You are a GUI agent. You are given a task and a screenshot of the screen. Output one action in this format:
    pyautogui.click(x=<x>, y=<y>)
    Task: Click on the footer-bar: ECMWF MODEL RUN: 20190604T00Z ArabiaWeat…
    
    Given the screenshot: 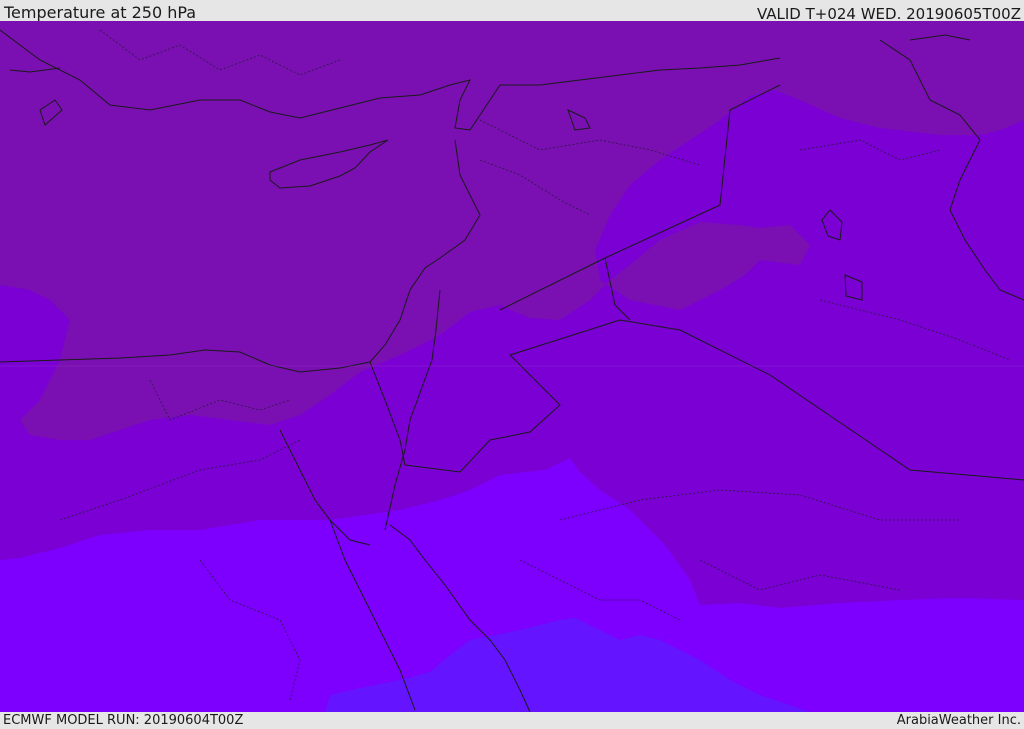 What is the action you would take?
    pyautogui.click(x=512, y=720)
    